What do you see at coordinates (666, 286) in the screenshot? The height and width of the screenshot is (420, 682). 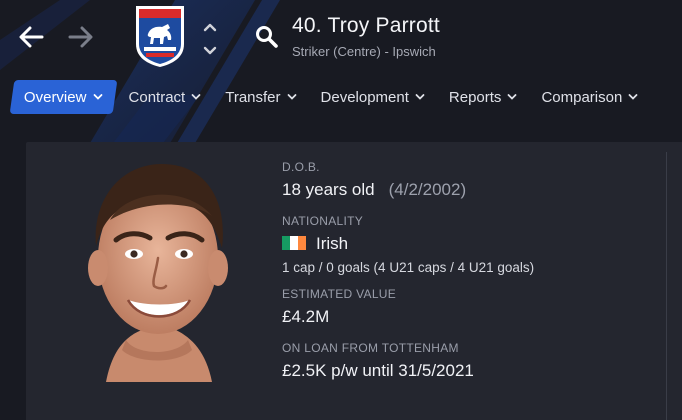 I see `card-divider` at bounding box center [666, 286].